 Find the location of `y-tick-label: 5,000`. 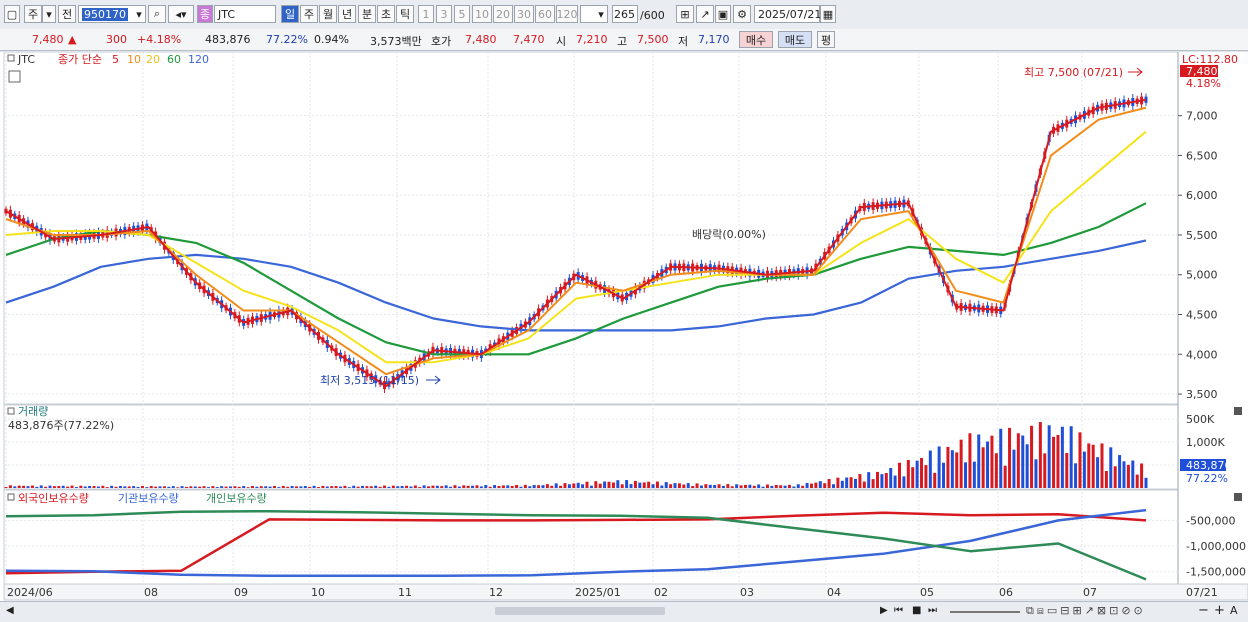

y-tick-label: 5,000 is located at coordinates (1202, 275).